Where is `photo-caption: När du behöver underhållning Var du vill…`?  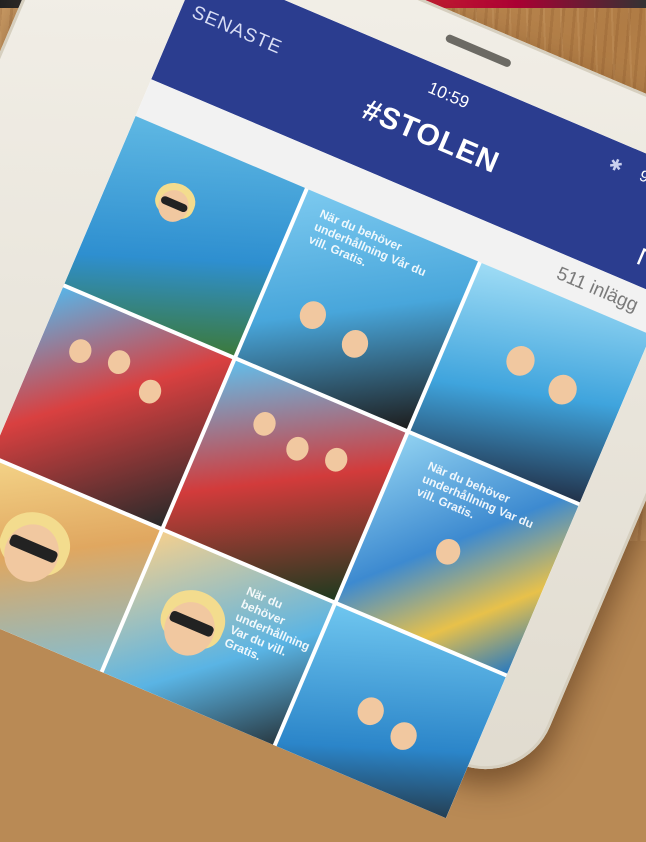 photo-caption: När du behöver underhållning Var du vill… is located at coordinates (267, 623).